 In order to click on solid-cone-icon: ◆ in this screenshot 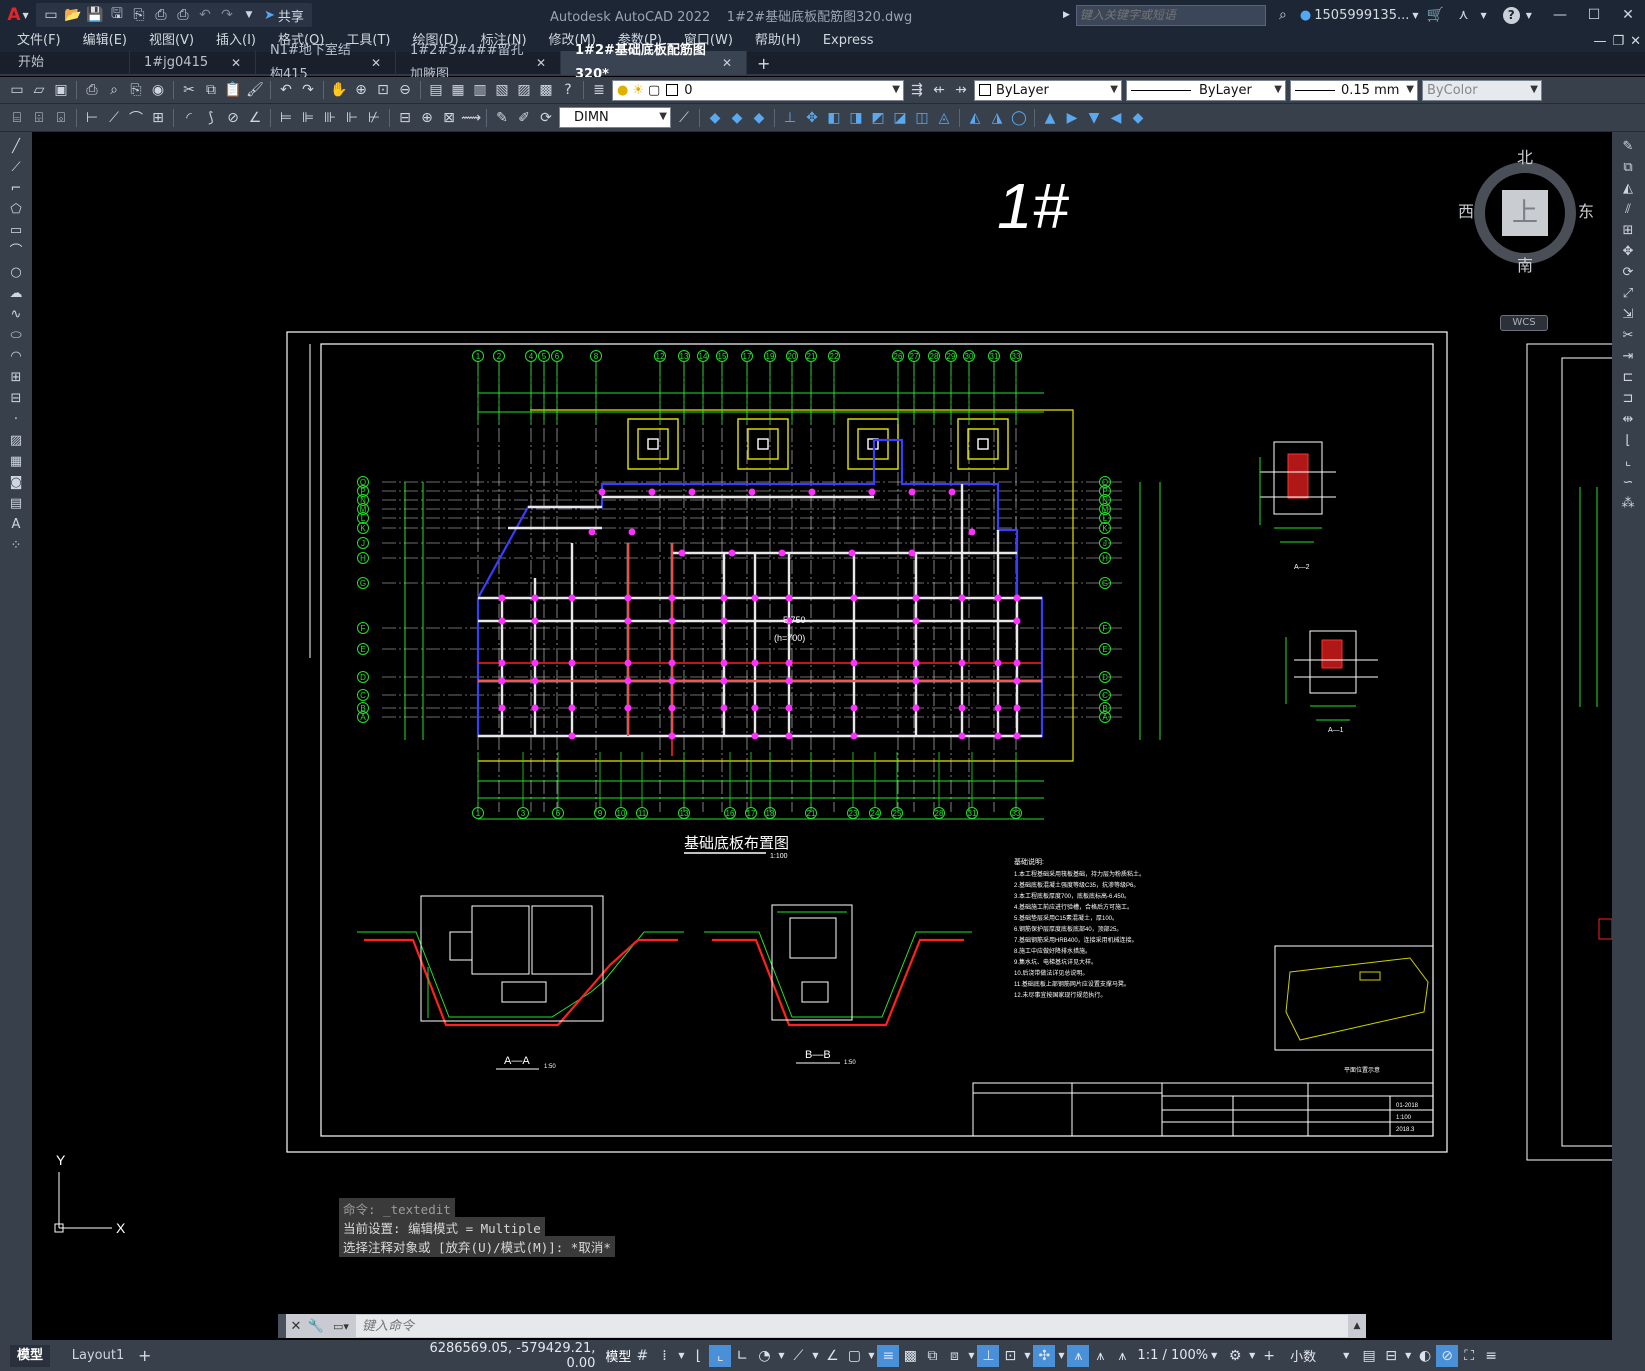, I will do `click(759, 118)`.